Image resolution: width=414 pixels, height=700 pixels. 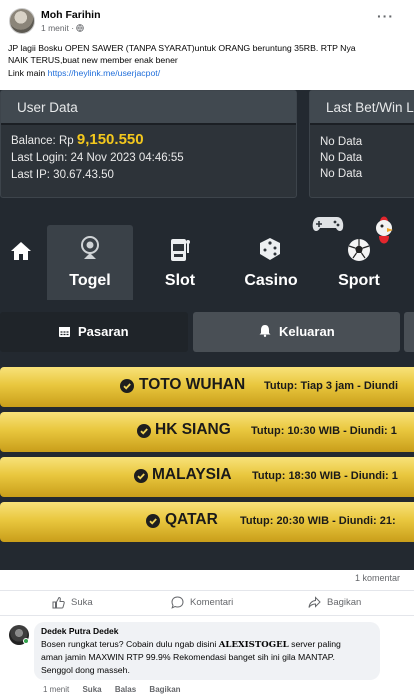 I want to click on bell-icon, so click(x=265, y=331).